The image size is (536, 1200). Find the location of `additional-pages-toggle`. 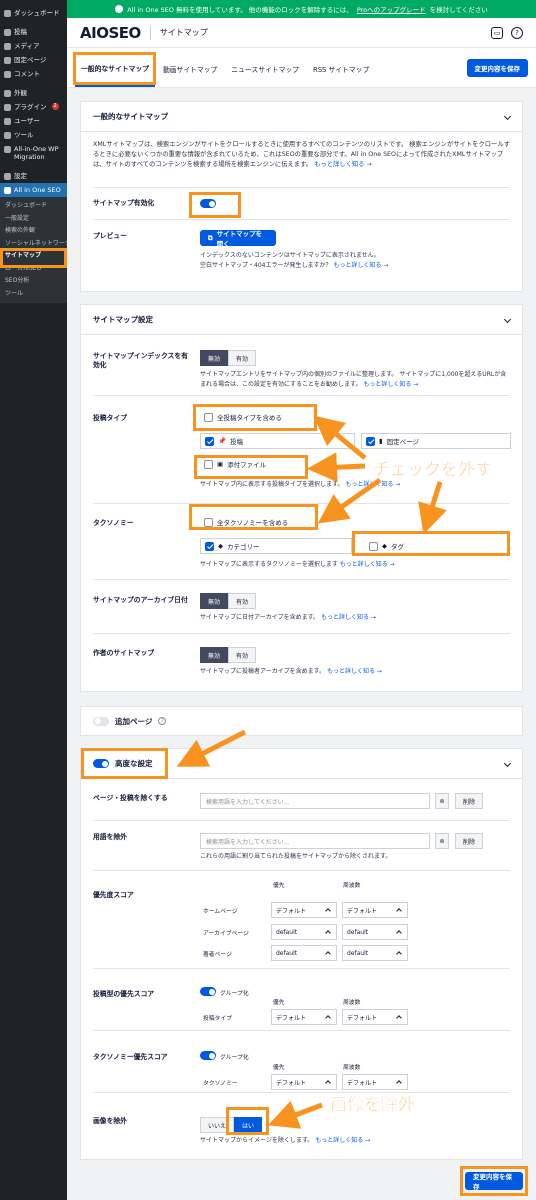

additional-pages-toggle is located at coordinates (101, 721).